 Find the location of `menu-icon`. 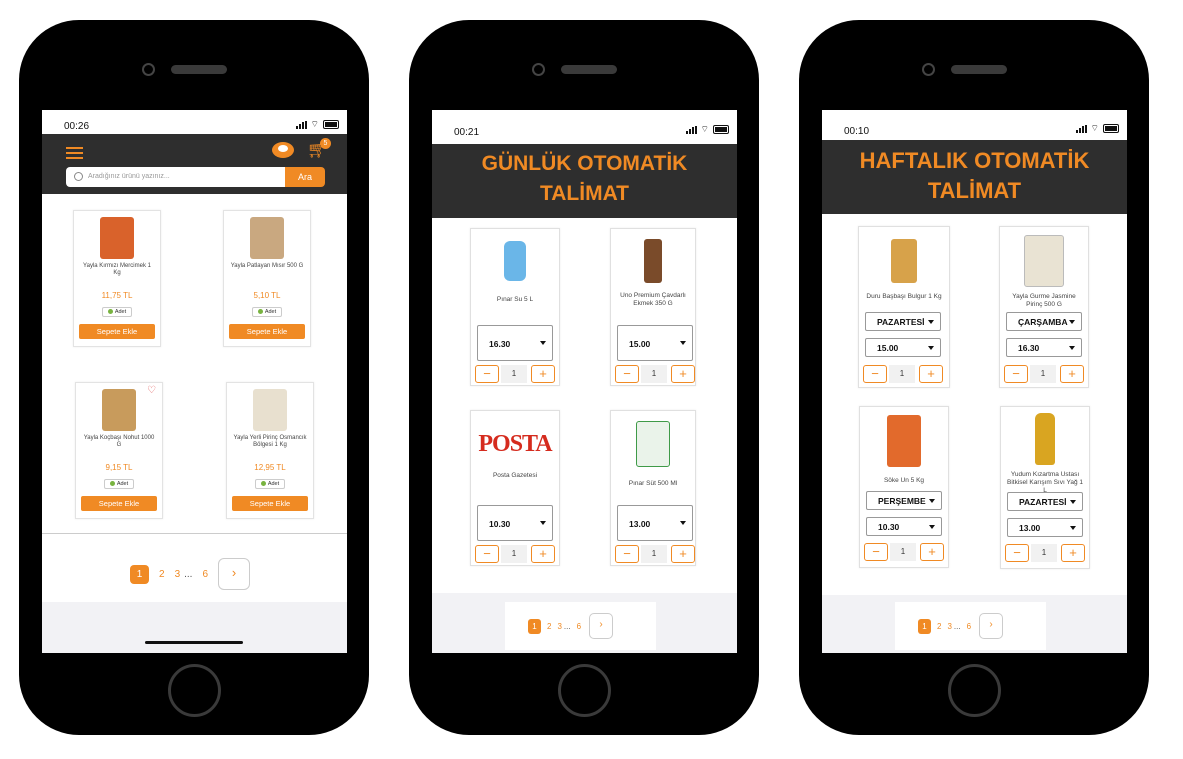

menu-icon is located at coordinates (74, 154).